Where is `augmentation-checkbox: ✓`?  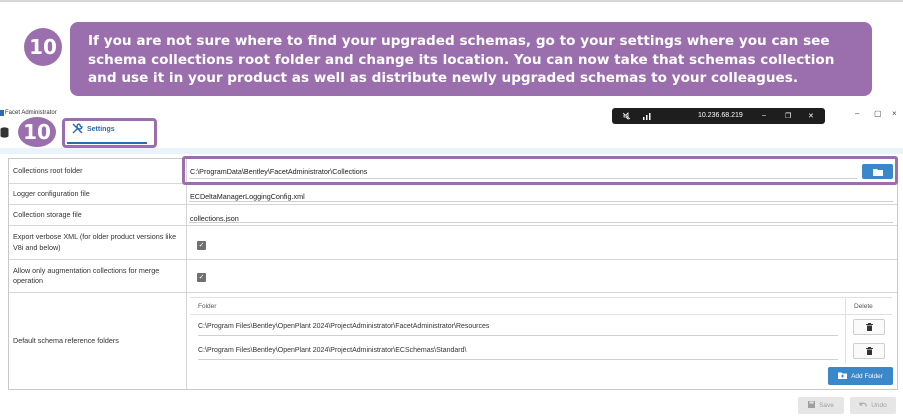
augmentation-checkbox: ✓ is located at coordinates (201, 277).